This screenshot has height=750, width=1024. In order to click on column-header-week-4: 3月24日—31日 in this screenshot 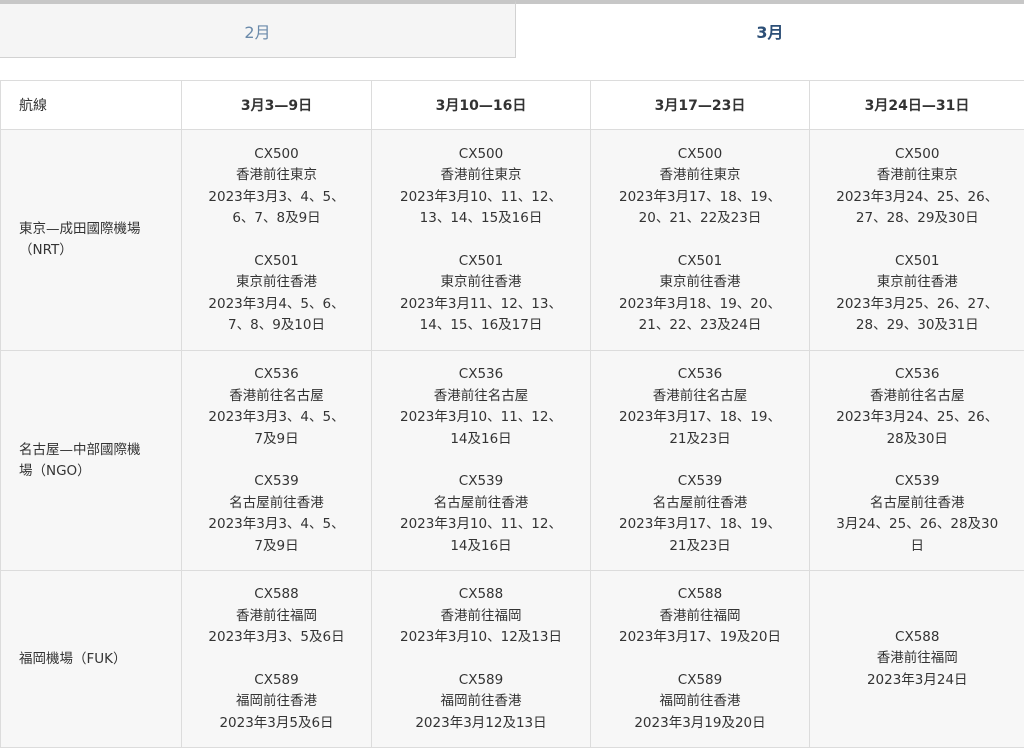, I will do `click(916, 105)`.